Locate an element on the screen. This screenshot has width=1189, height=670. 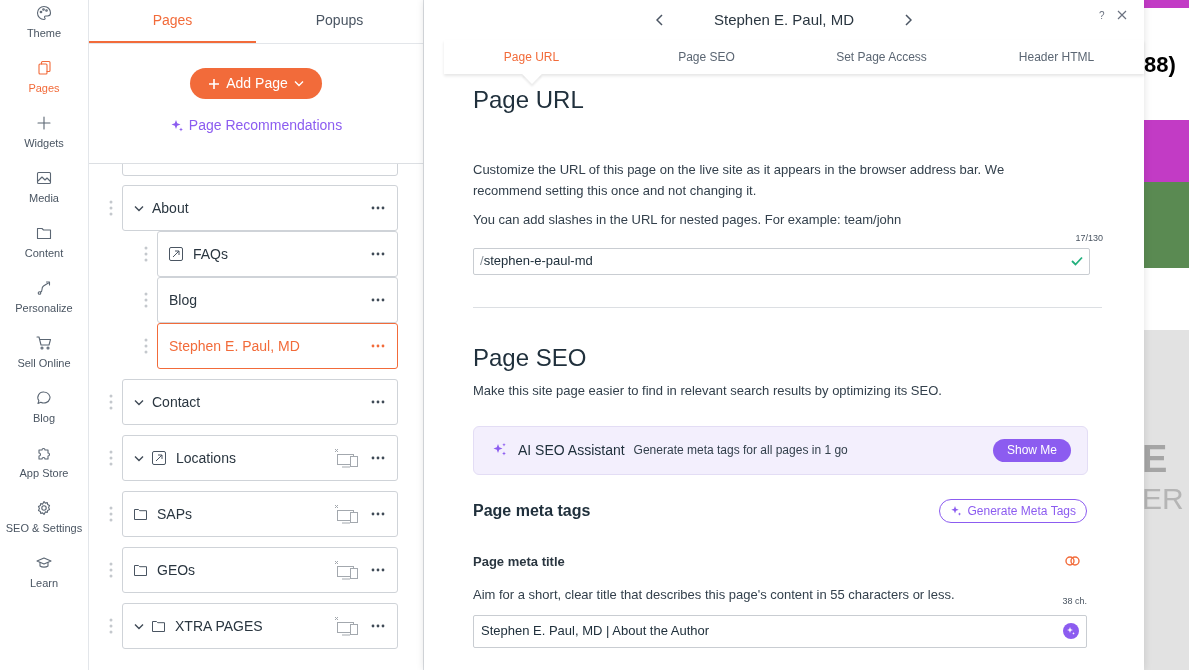
page-card: SAPs is located at coordinates (260, 514).